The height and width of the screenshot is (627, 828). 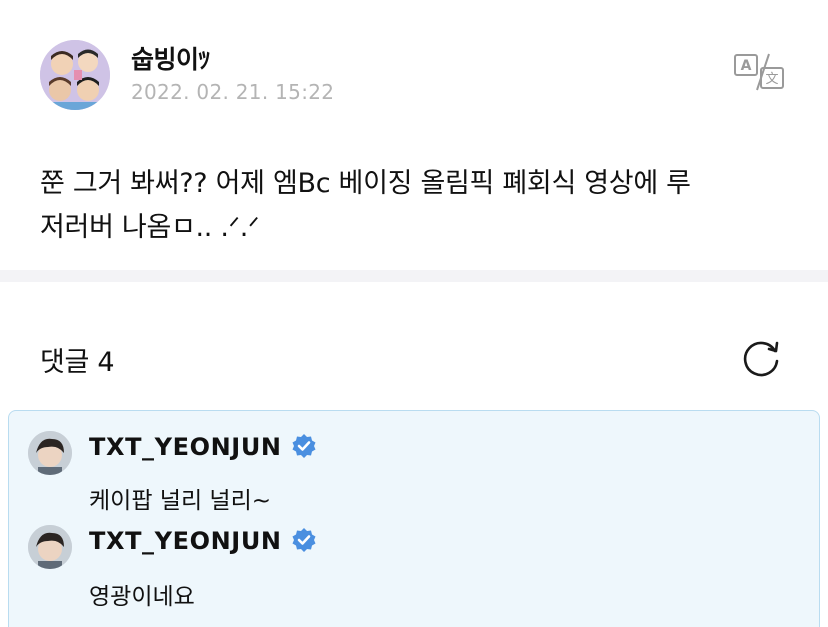 What do you see at coordinates (150, 227) in the screenshot?
I see `post-body-line: 저러버 나옴ㅁ.. .ᐟ.ᐟ` at bounding box center [150, 227].